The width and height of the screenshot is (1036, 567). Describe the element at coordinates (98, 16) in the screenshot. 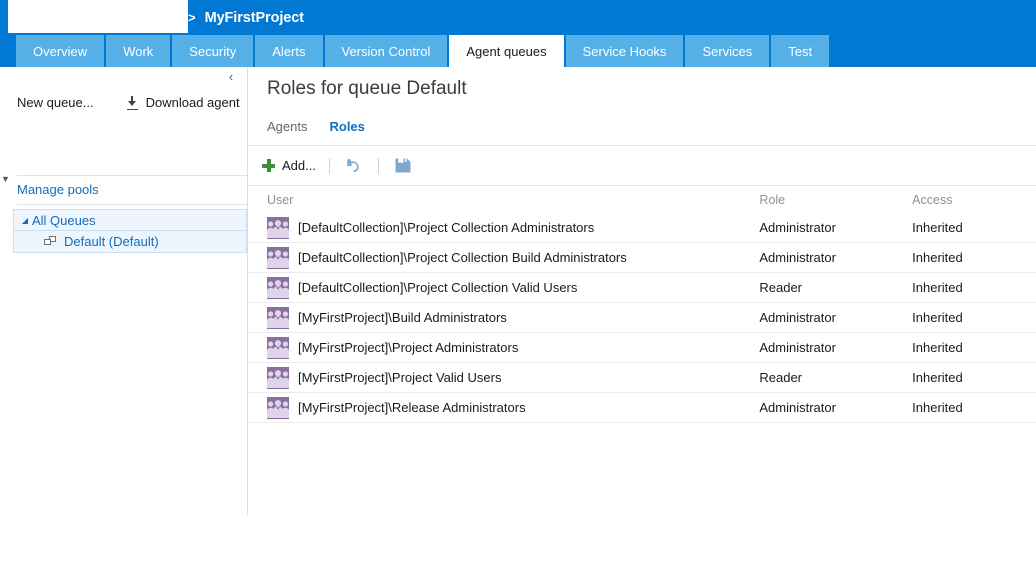

I see `redacted-account-field` at that location.